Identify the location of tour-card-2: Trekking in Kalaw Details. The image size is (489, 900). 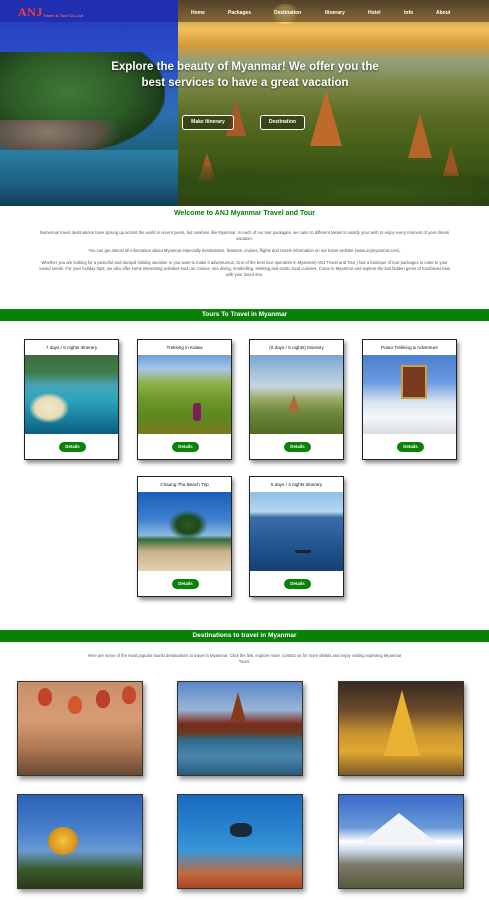
(184, 399).